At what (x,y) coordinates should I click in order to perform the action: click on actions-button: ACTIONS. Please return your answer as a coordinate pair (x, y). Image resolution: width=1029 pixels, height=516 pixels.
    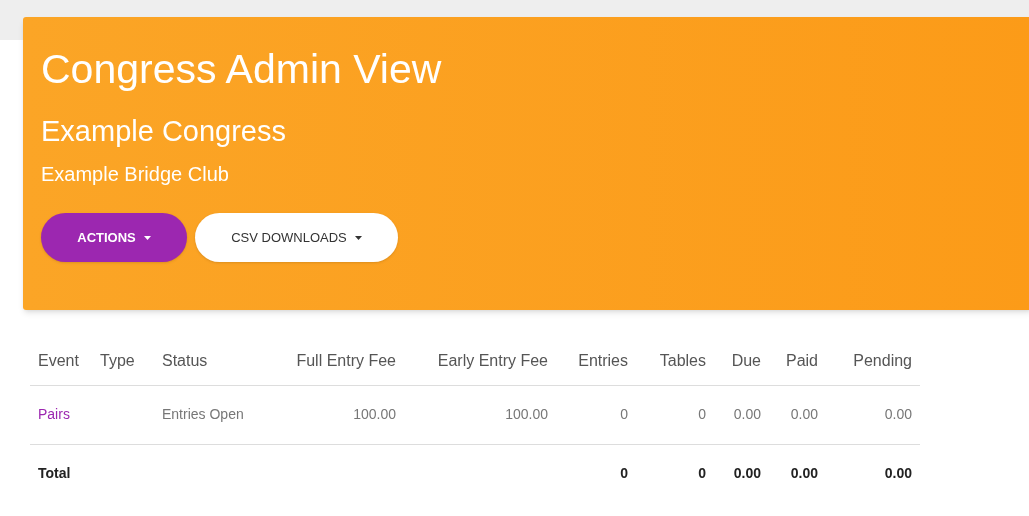
    Looking at the image, I should click on (114, 237).